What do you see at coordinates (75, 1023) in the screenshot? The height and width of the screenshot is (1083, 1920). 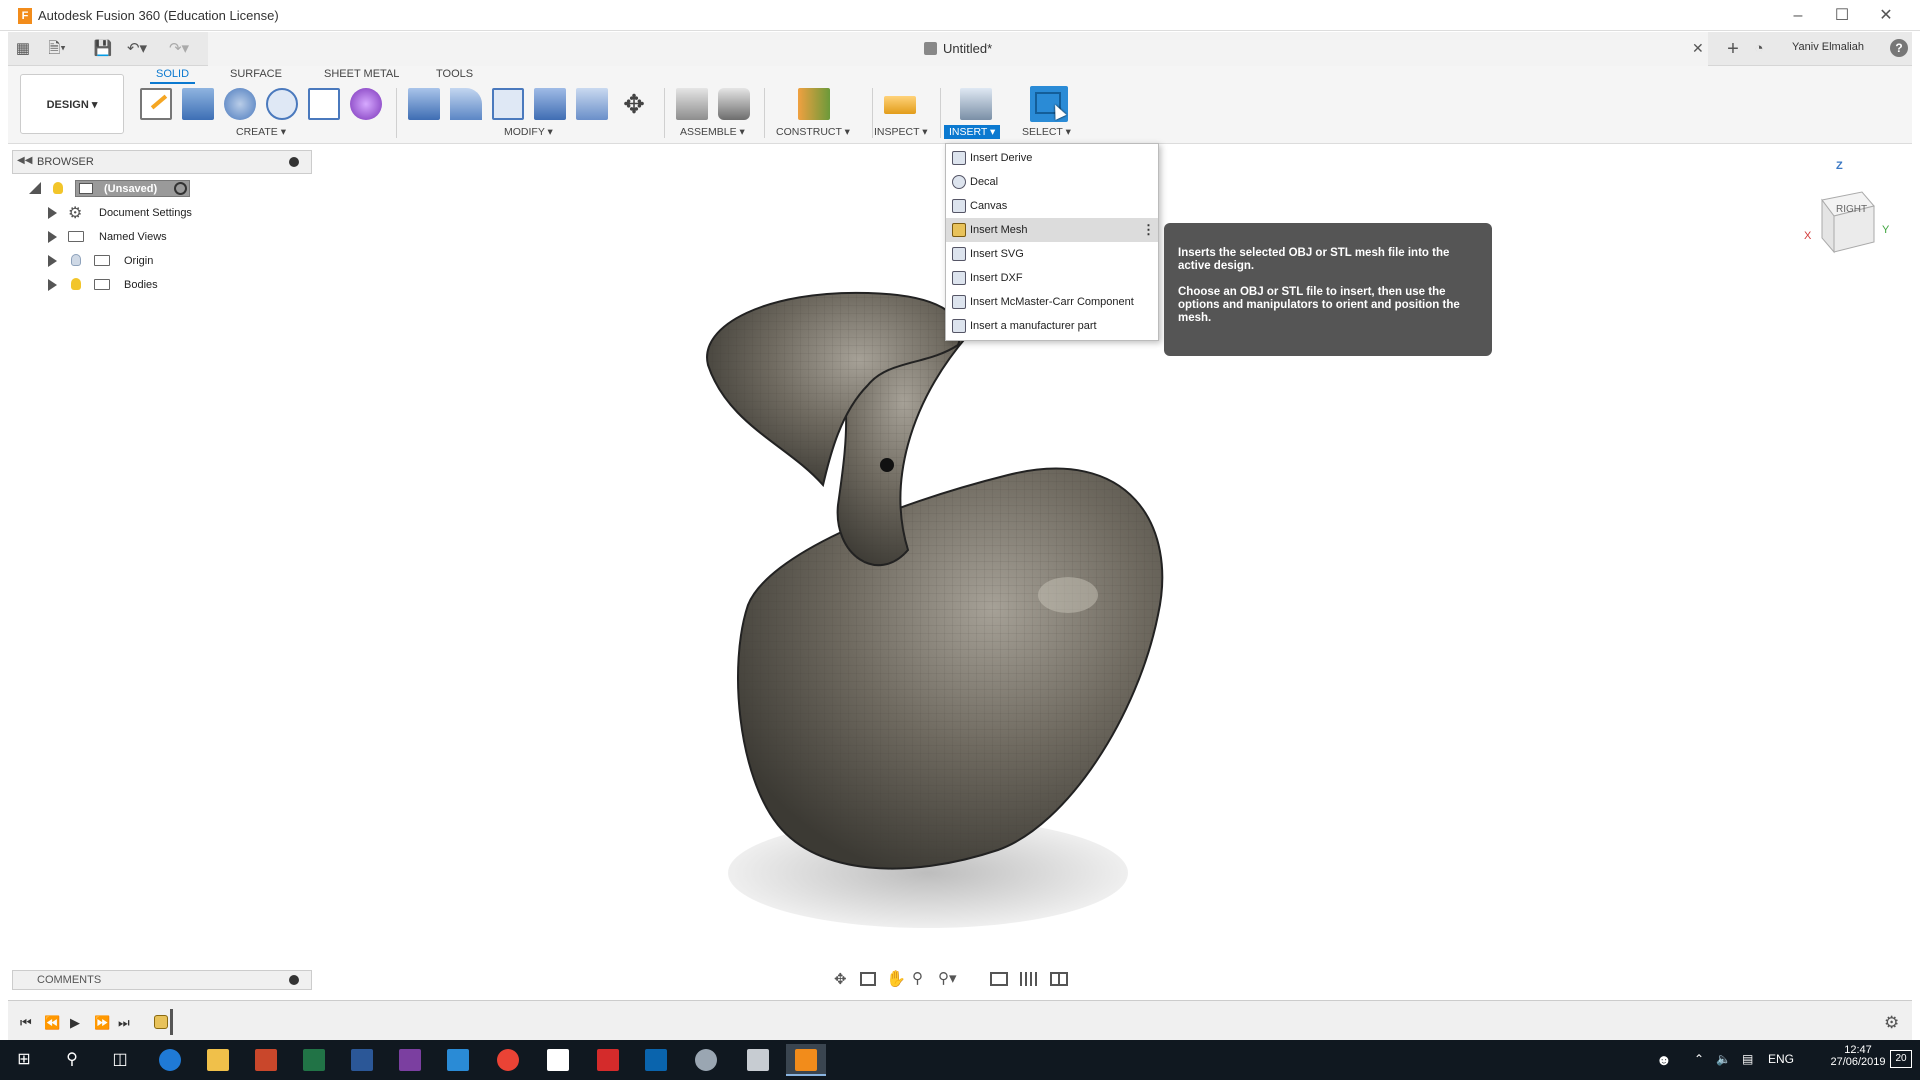 I see `play-icon: ▶` at bounding box center [75, 1023].